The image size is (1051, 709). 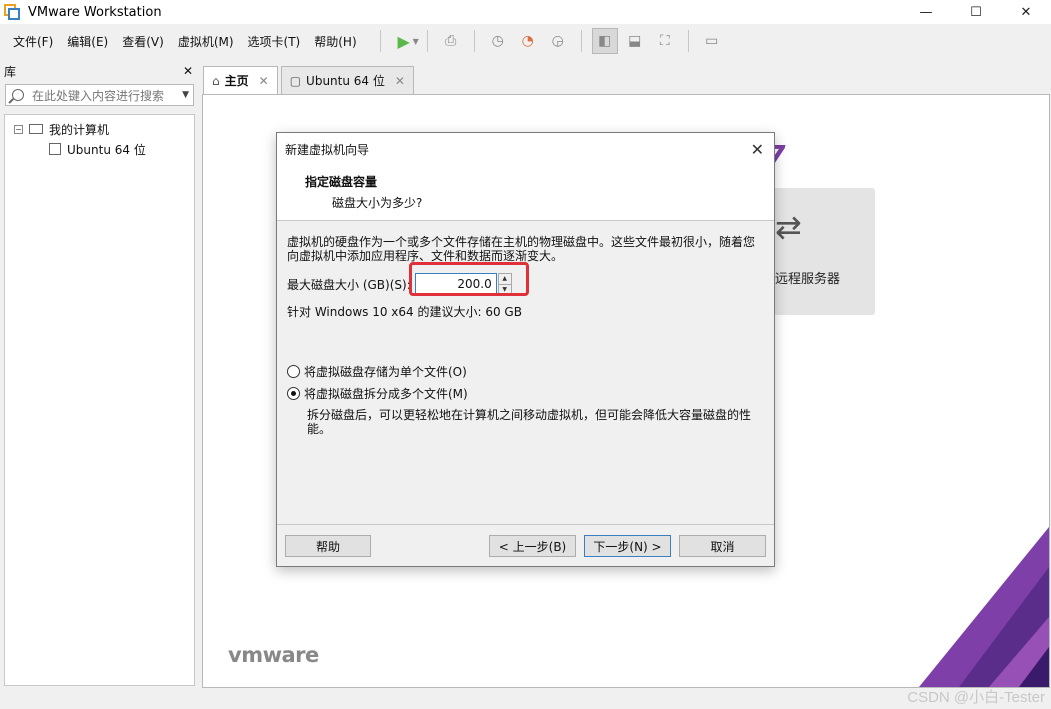 What do you see at coordinates (525, 393) in the screenshot?
I see `option-split-files: 将虚拟磁盘拆分成多个文件(M)` at bounding box center [525, 393].